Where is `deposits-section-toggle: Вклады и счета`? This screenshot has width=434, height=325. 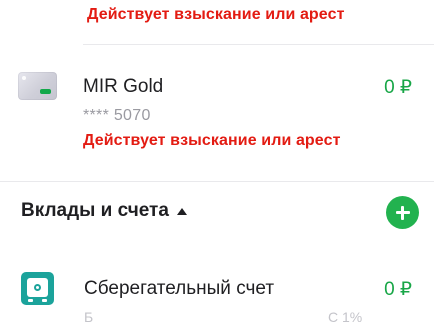
deposits-section-toggle: Вклады и счета is located at coordinates (104, 211).